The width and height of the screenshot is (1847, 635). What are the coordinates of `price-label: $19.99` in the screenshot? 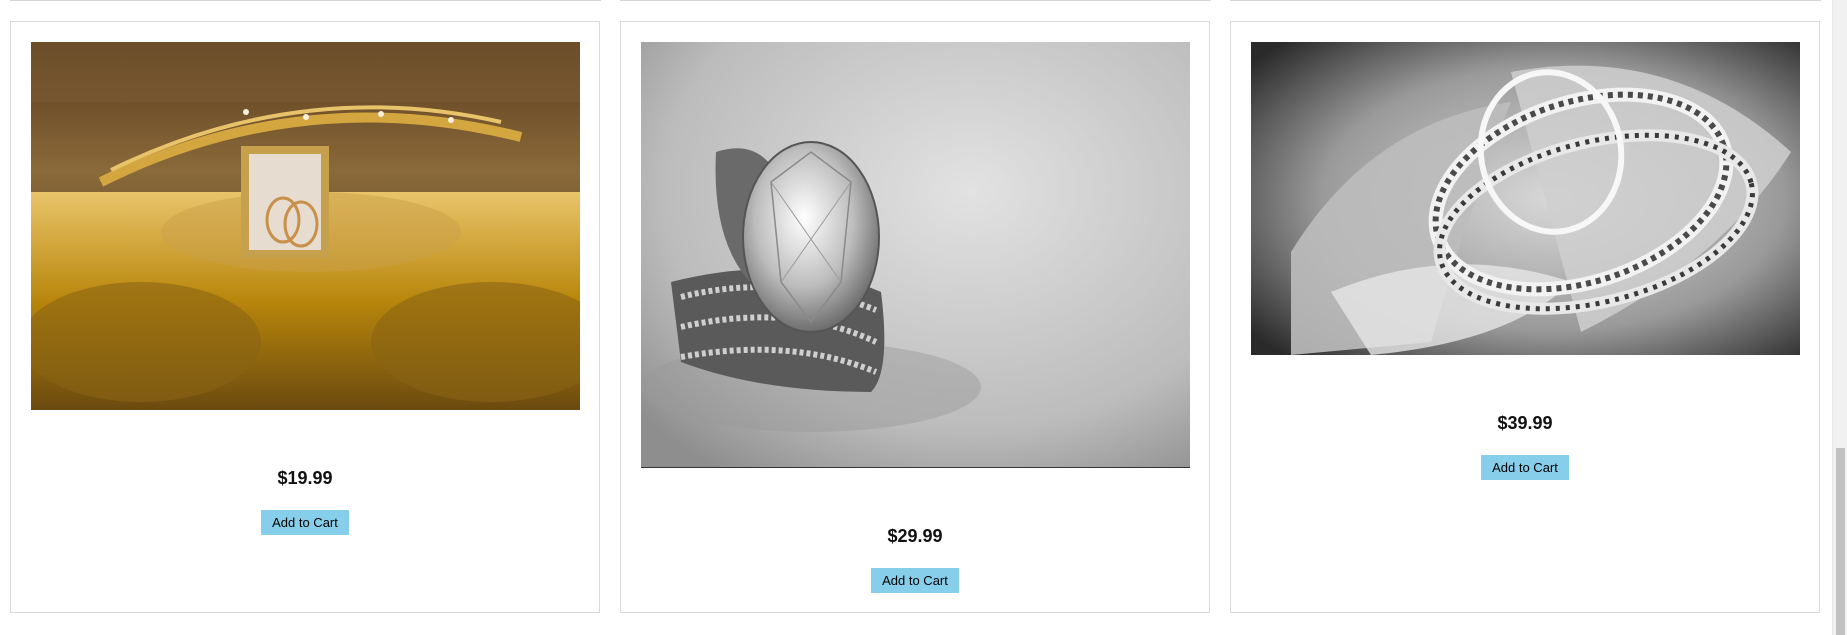 It's located at (305, 478).